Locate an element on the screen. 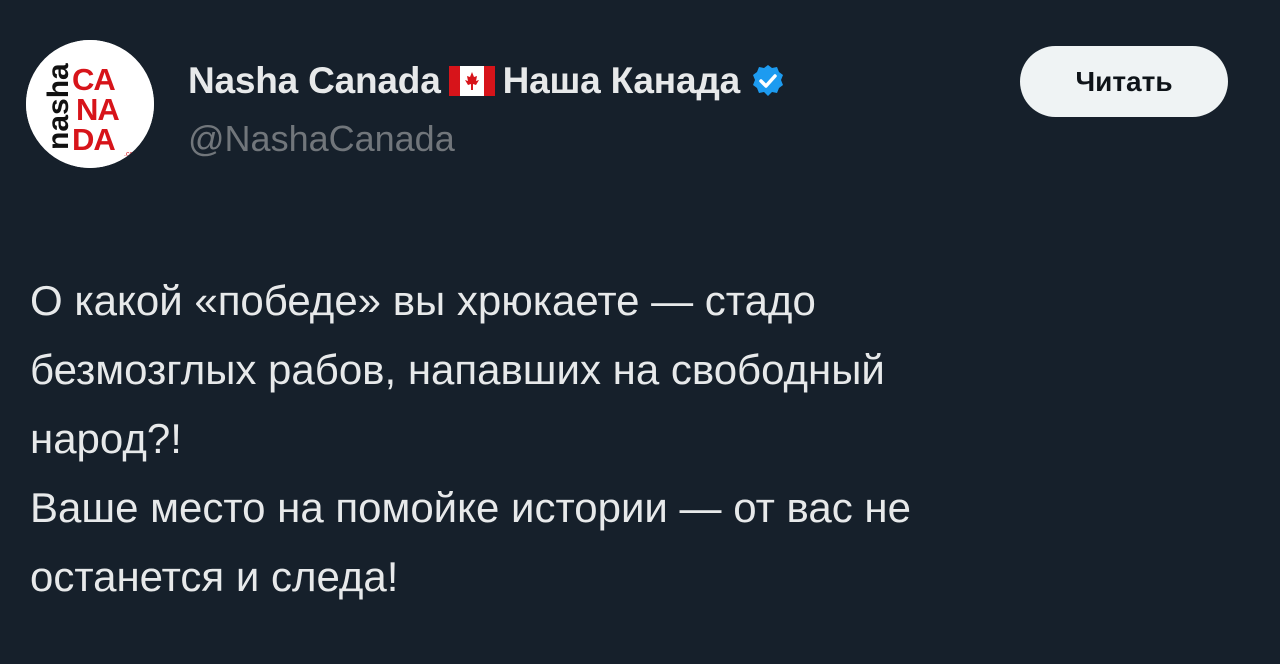 This screenshot has width=1280, height=664. tweet-text-line: народ?! is located at coordinates (106, 438).